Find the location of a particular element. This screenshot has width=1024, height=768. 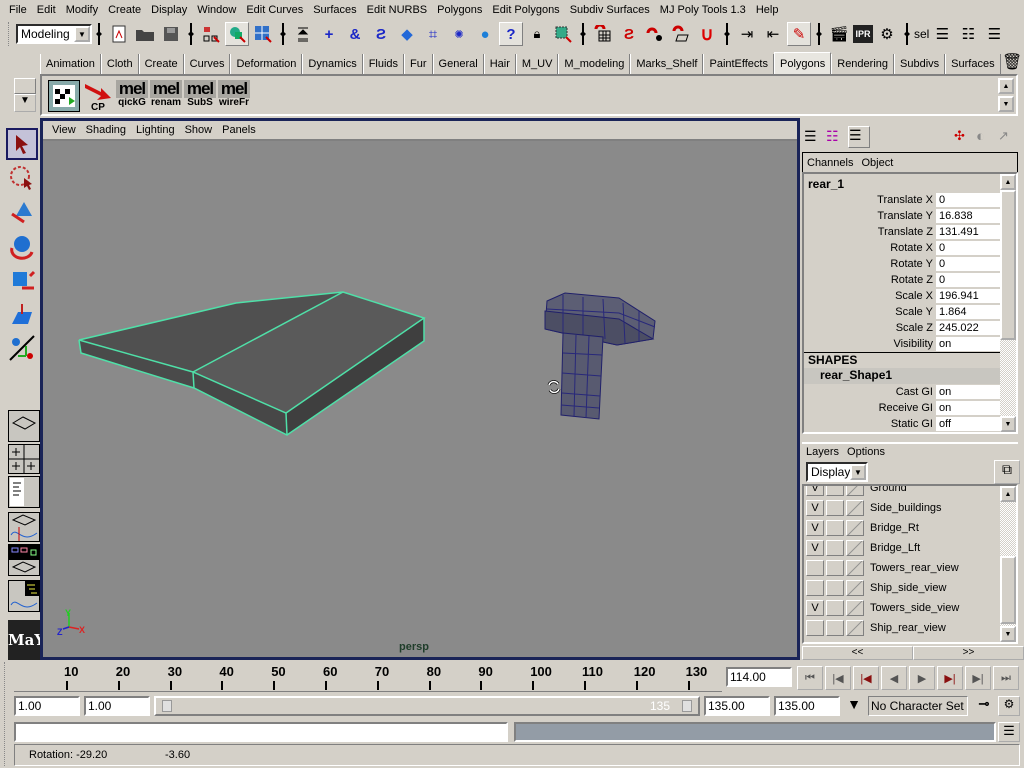

select-surfaces-icon: ◆ is located at coordinates (407, 34).